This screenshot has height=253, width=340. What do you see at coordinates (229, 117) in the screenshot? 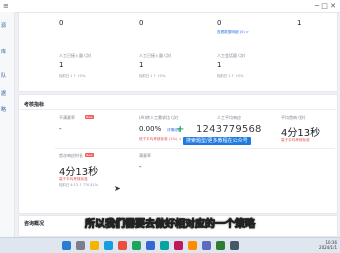
I see `perf-label-3: 人工平均响应` at bounding box center [229, 117].